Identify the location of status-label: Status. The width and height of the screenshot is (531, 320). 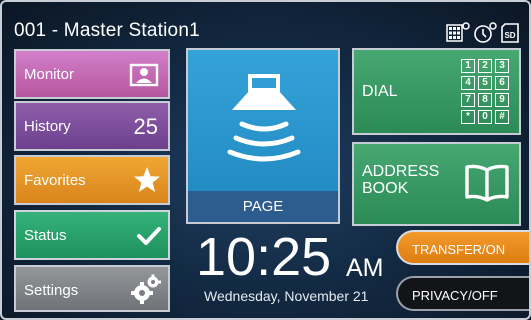
(45, 235).